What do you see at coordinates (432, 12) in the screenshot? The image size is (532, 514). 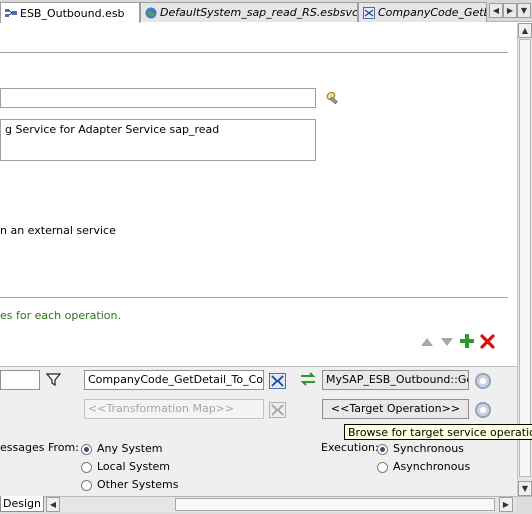 I see `tab-label: CompanyCode_GetDe` at bounding box center [432, 12].